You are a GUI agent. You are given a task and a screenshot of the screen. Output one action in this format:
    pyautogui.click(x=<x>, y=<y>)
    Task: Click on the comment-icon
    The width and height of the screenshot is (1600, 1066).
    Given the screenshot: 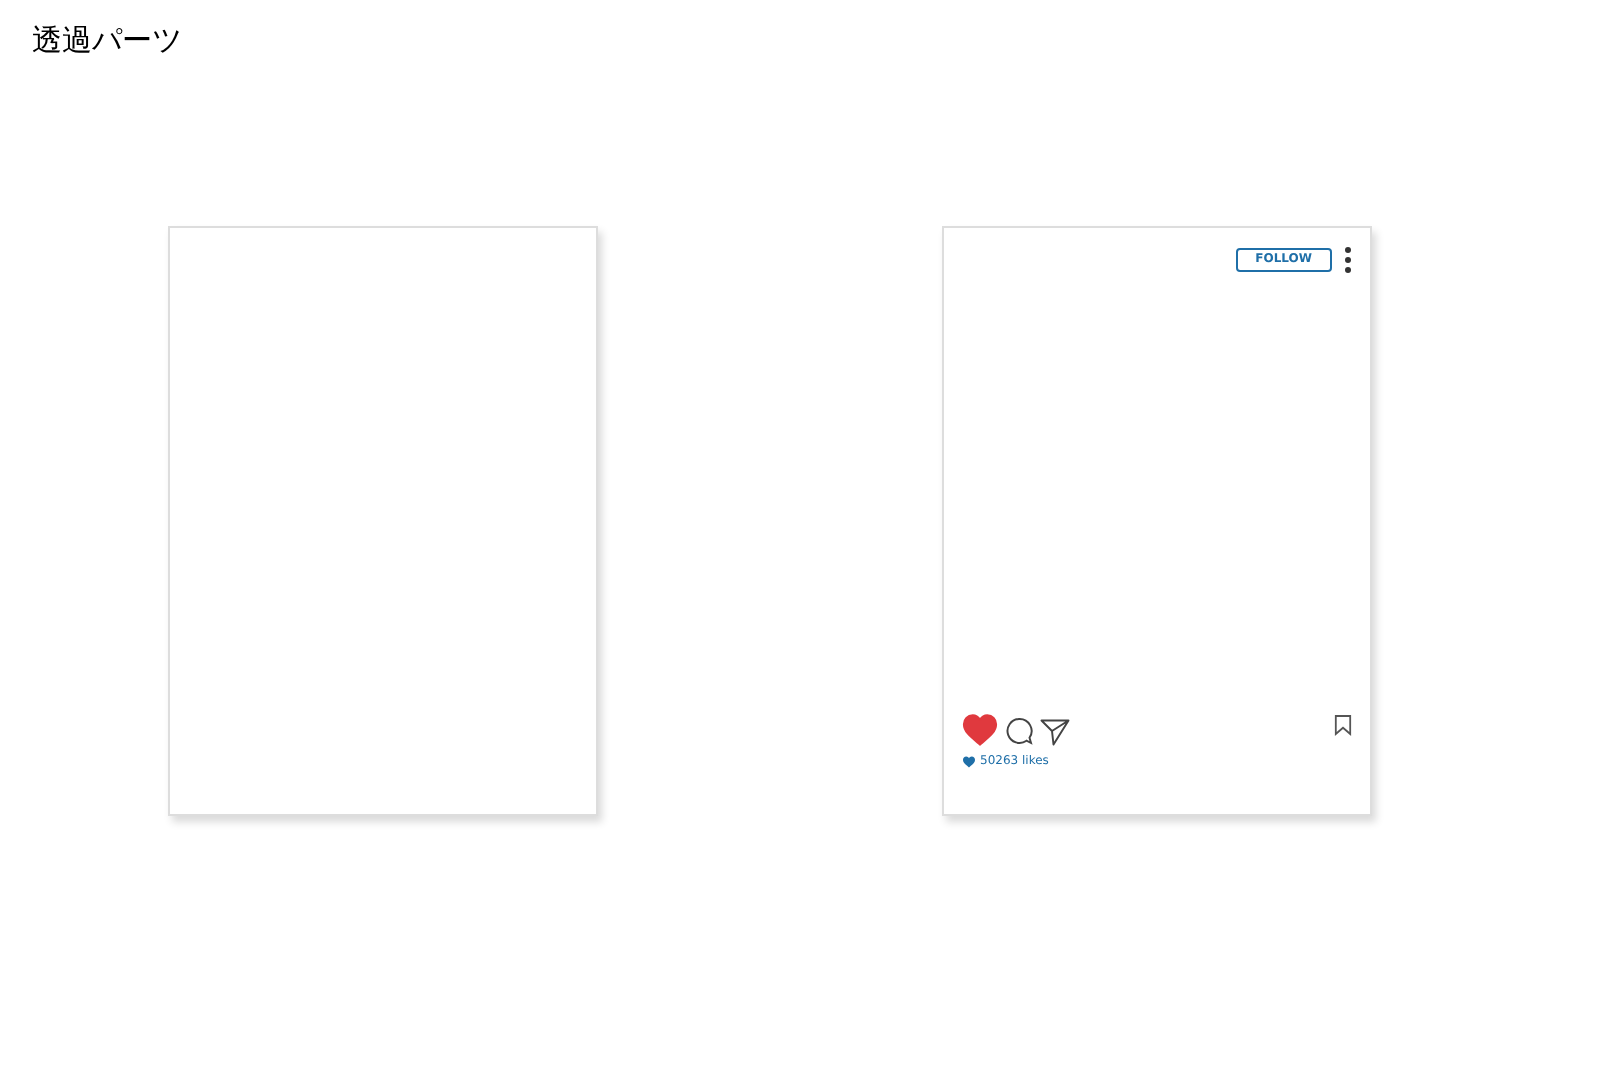 What is the action you would take?
    pyautogui.click(x=1019, y=730)
    